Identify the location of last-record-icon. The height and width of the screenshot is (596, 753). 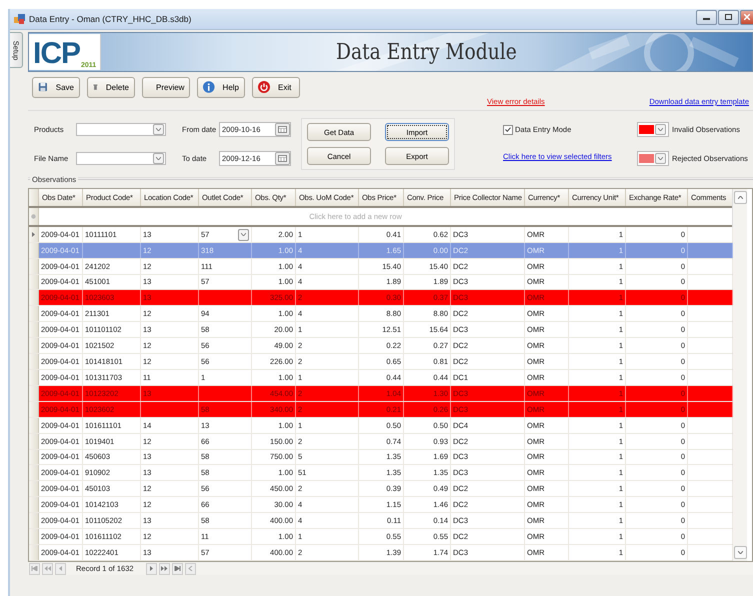
(177, 568).